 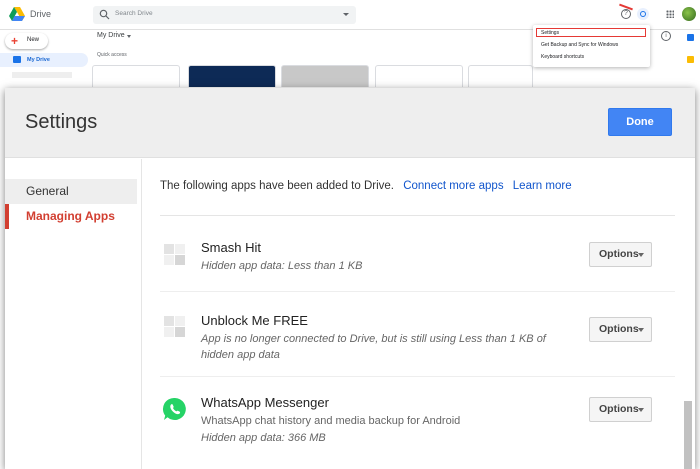 What do you see at coordinates (33, 40) in the screenshot?
I see `new-button-label: New` at bounding box center [33, 40].